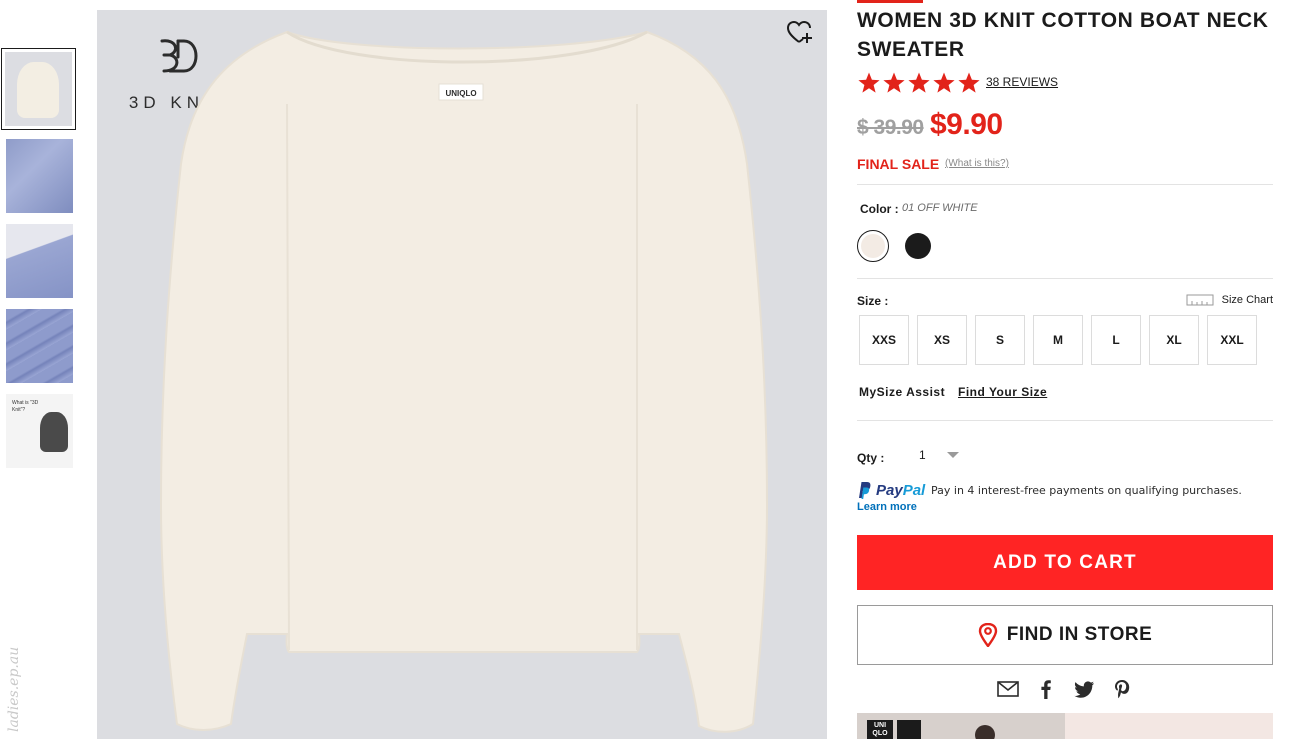 This screenshot has height=739, width=1314. I want to click on email-icon, so click(1008, 689).